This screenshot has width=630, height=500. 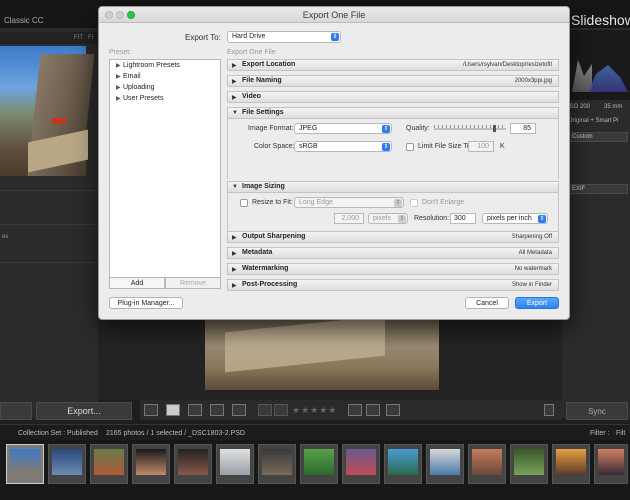 I want to click on people-view-icon, so click(x=239, y=410).